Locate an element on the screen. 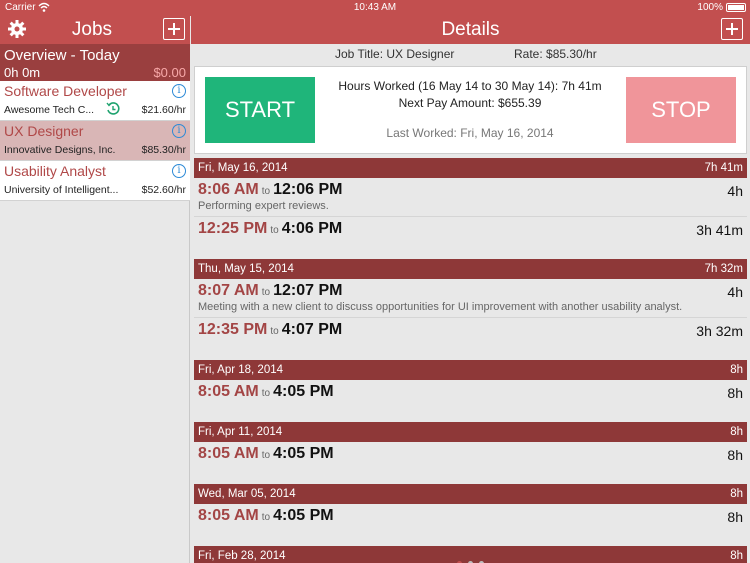 The width and height of the screenshot is (750, 563). stop-button: STOP is located at coordinates (681, 110).